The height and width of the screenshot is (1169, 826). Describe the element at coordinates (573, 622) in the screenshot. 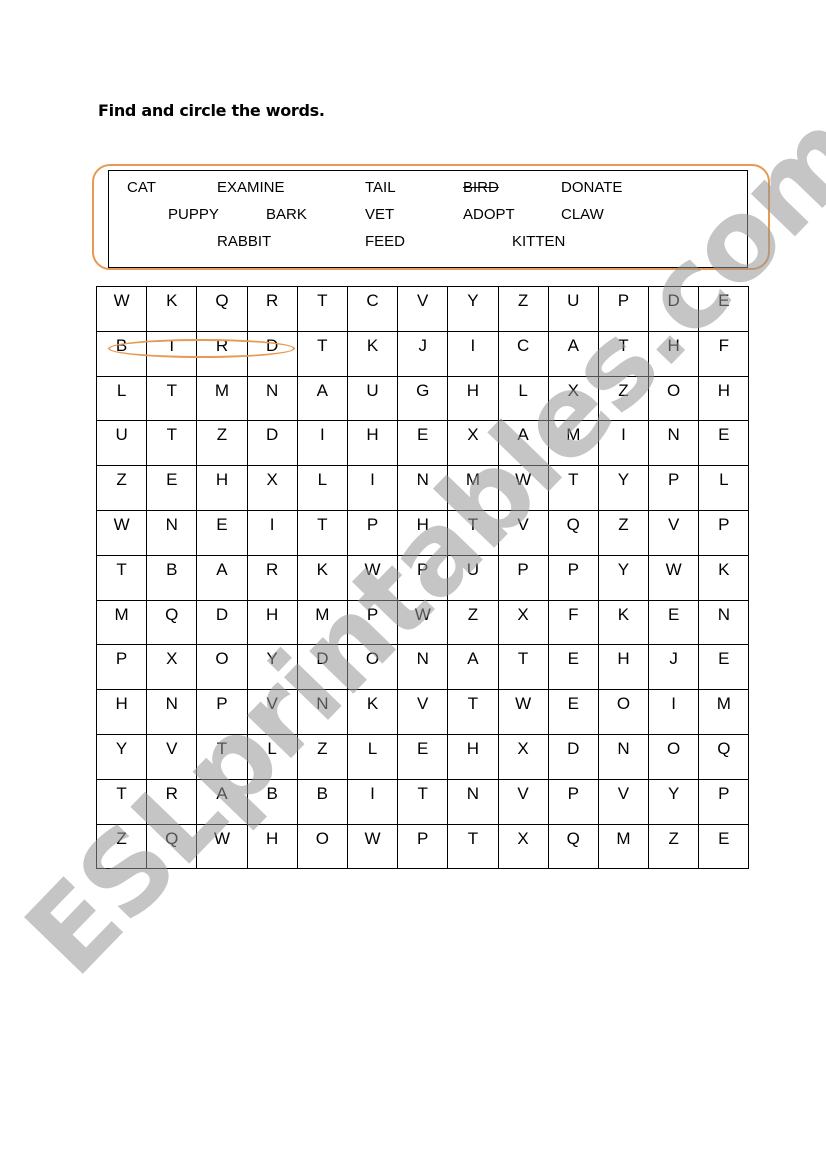

I see `grid-cell: F` at that location.